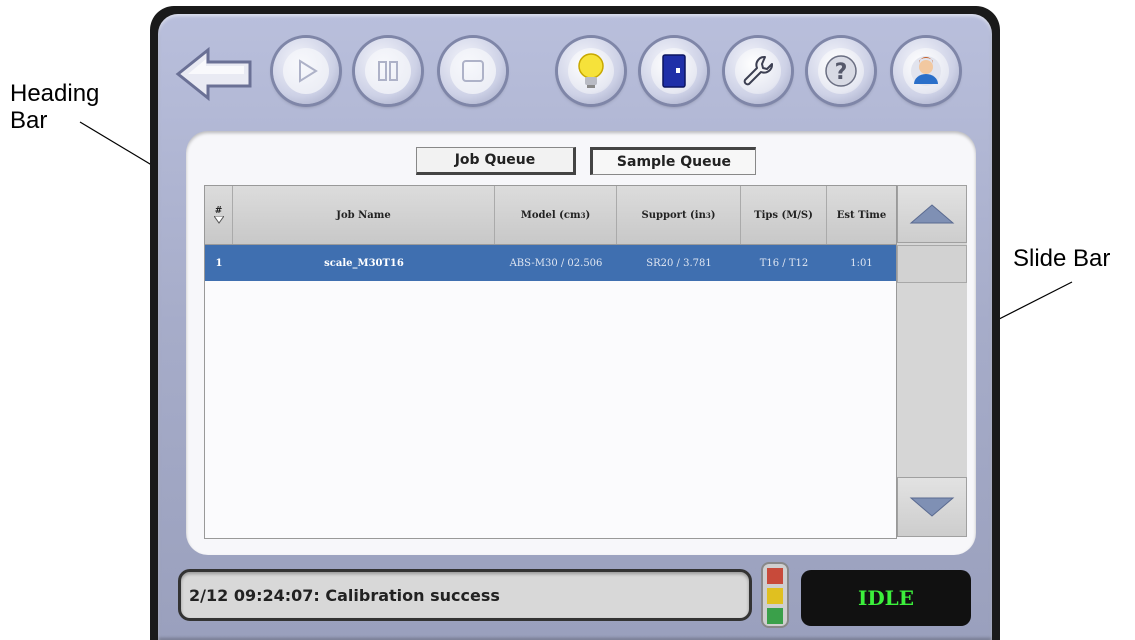 This screenshot has width=1135, height=640. What do you see at coordinates (784, 263) in the screenshot?
I see `row-tips: T16 / T12` at bounding box center [784, 263].